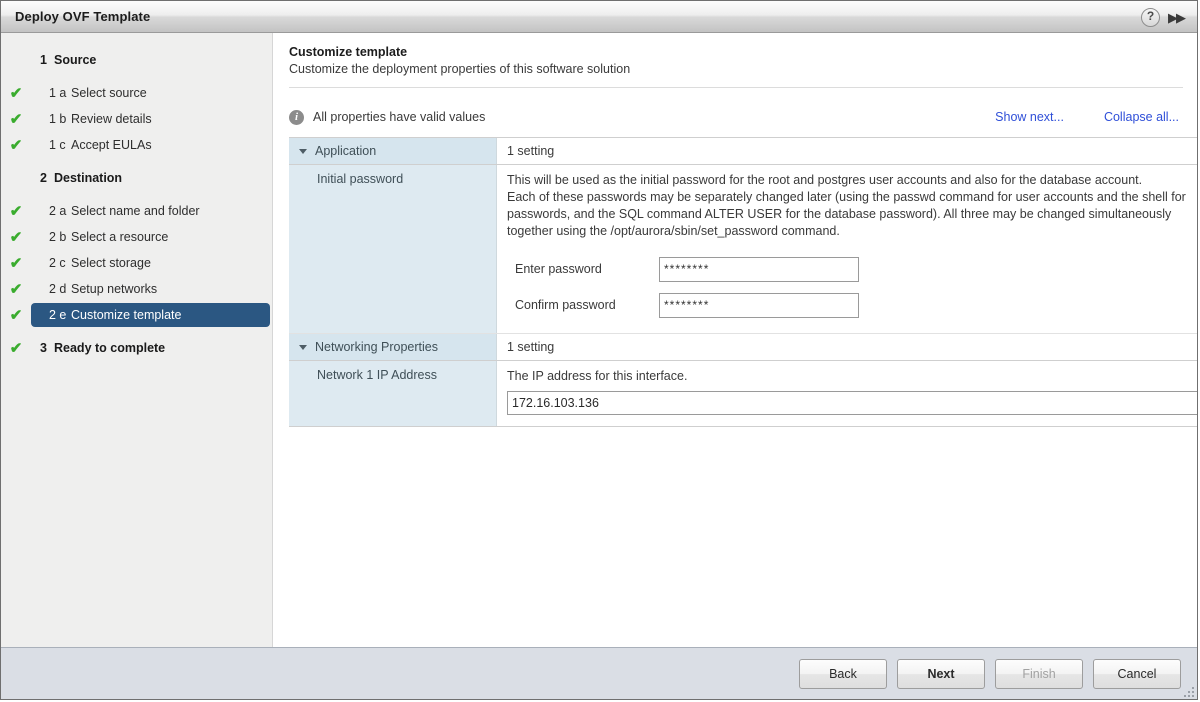  I want to click on sidebar-item-label: 2 Destination, so click(76, 178).